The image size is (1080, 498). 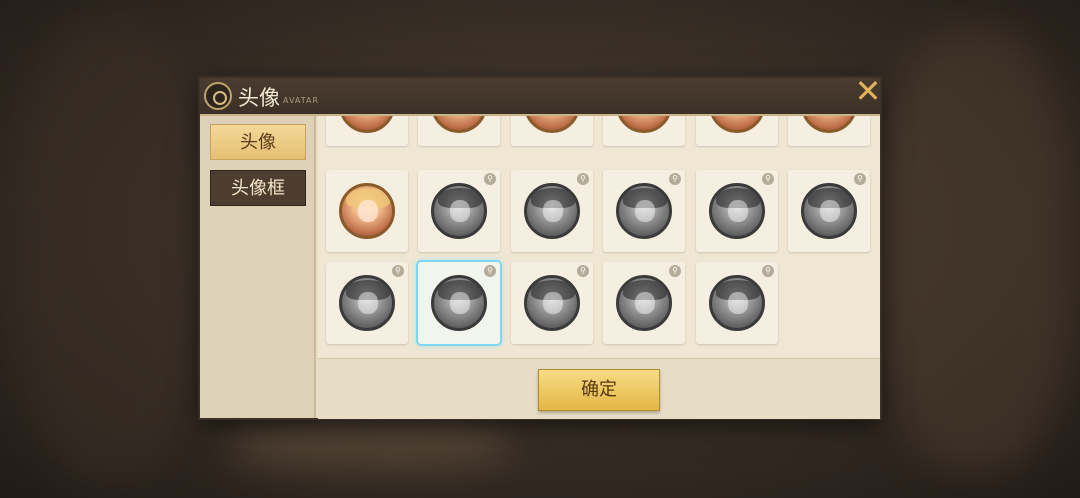 I want to click on tab-avatar-frame: 头像框, so click(x=258, y=188).